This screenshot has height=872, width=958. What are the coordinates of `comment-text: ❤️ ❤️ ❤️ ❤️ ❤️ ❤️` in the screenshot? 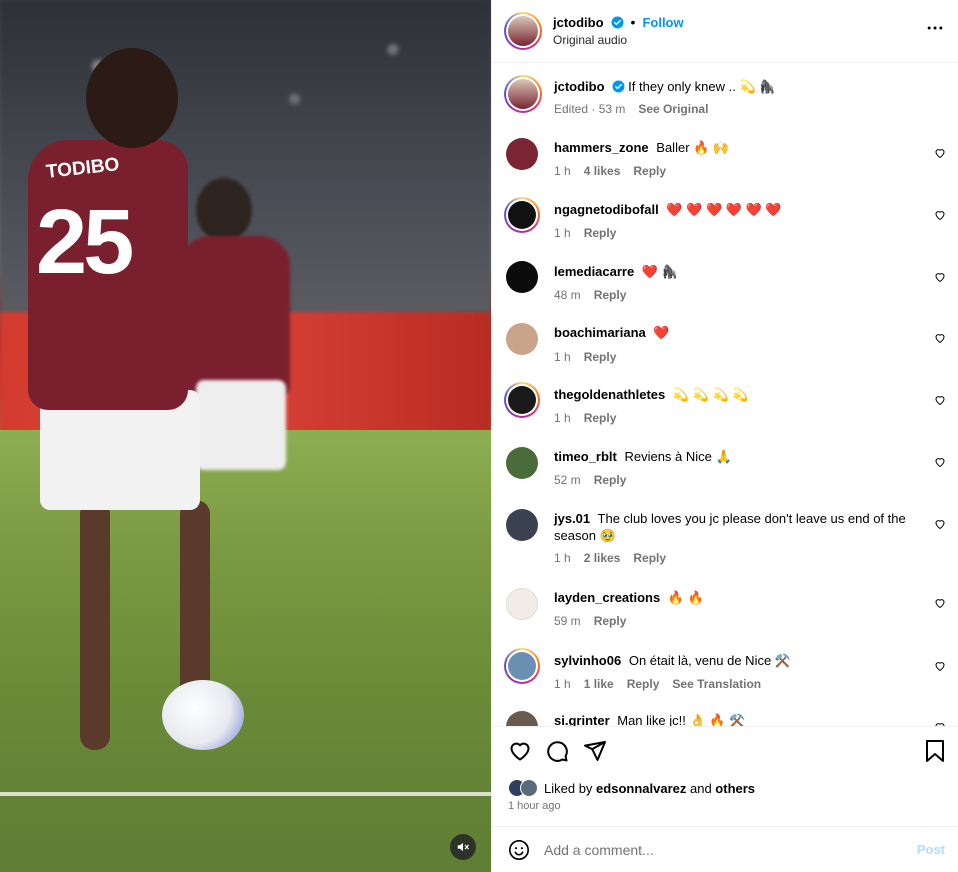 It's located at (724, 209).